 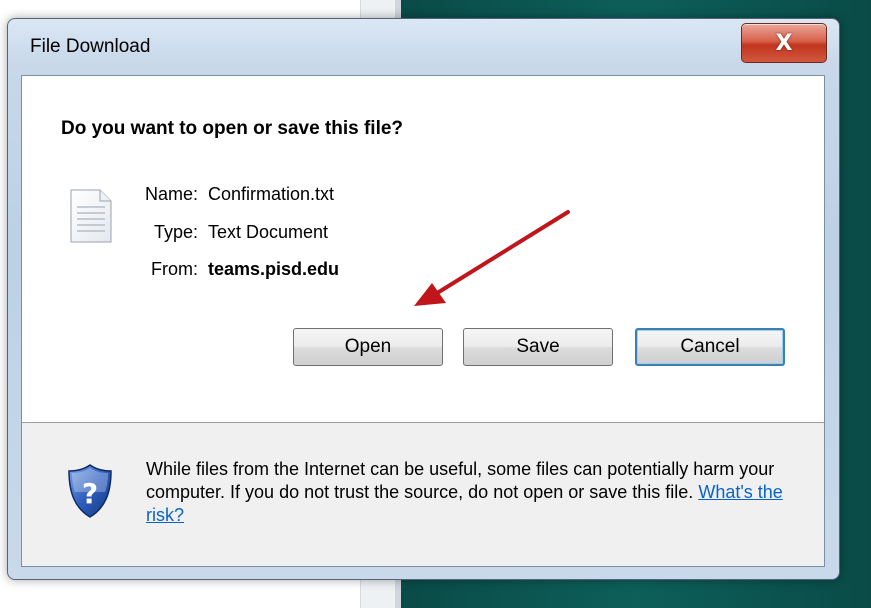 What do you see at coordinates (174, 269) in the screenshot?
I see `from-label: From:` at bounding box center [174, 269].